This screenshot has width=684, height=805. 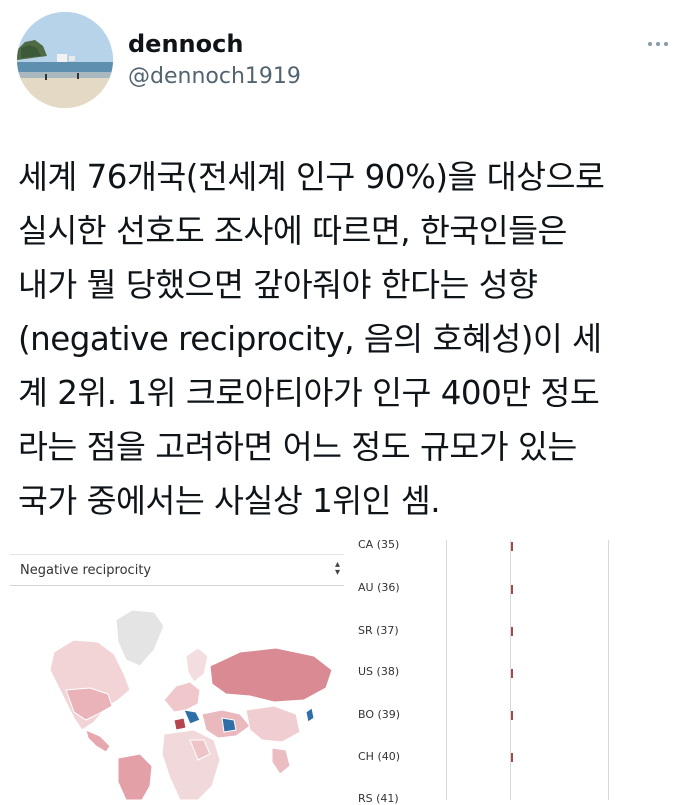 What do you see at coordinates (179, 695) in the screenshot?
I see `world-map` at bounding box center [179, 695].